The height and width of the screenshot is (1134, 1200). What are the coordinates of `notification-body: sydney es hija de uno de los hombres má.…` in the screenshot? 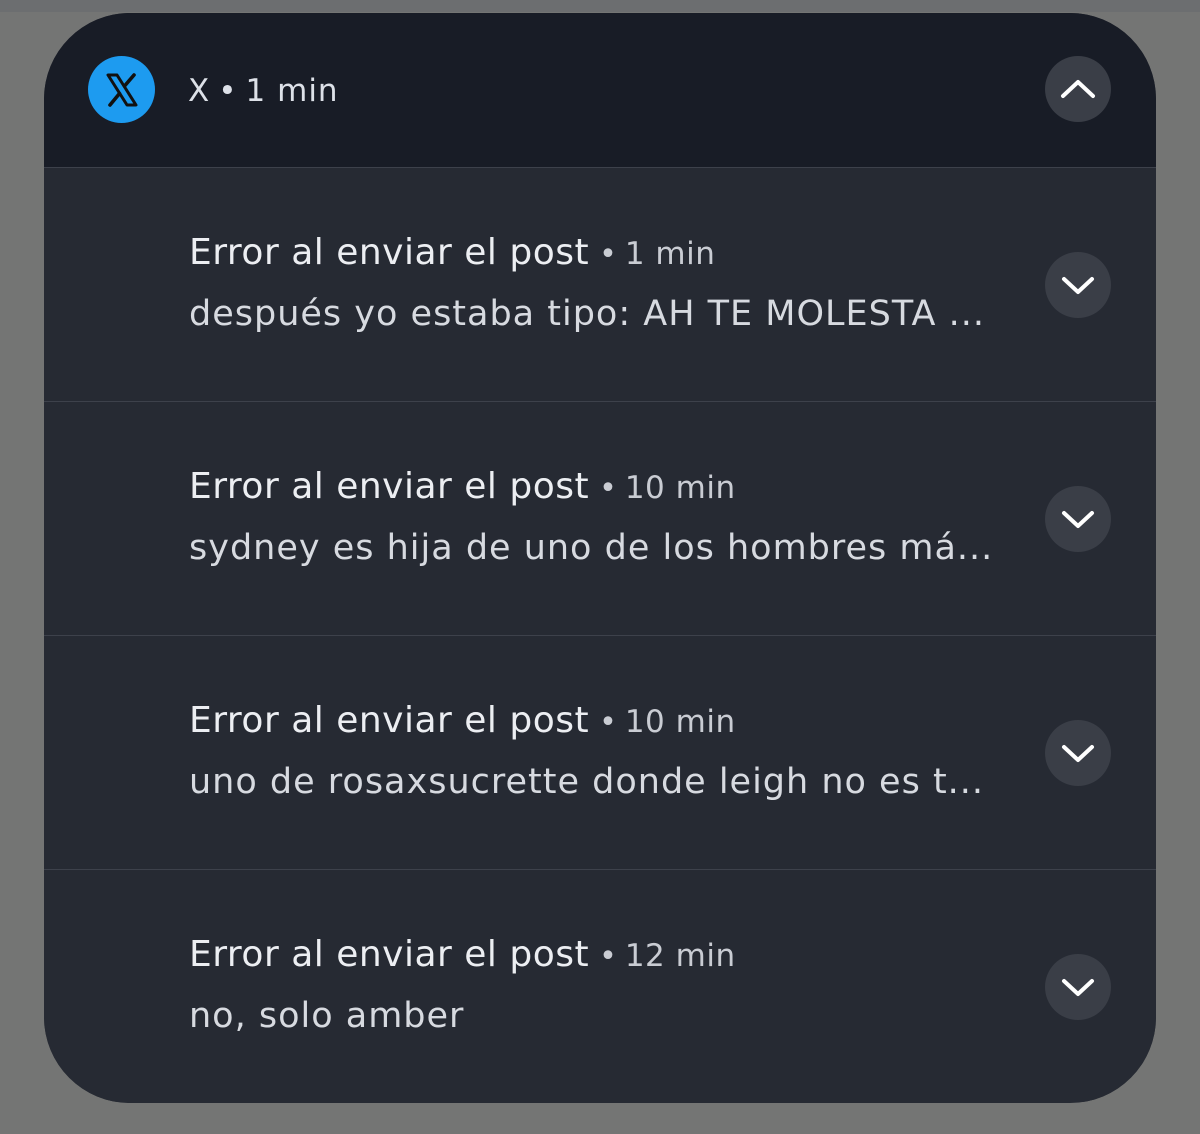 It's located at (591, 548).